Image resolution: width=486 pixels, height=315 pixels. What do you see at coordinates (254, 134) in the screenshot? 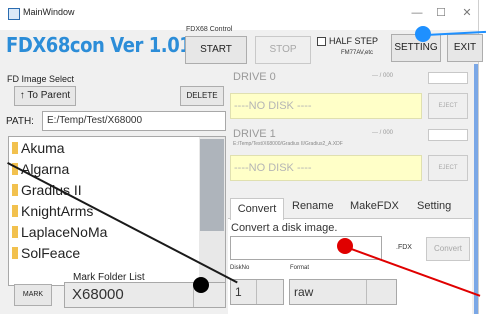
I see `drive1-title: DRIVE 1` at bounding box center [254, 134].